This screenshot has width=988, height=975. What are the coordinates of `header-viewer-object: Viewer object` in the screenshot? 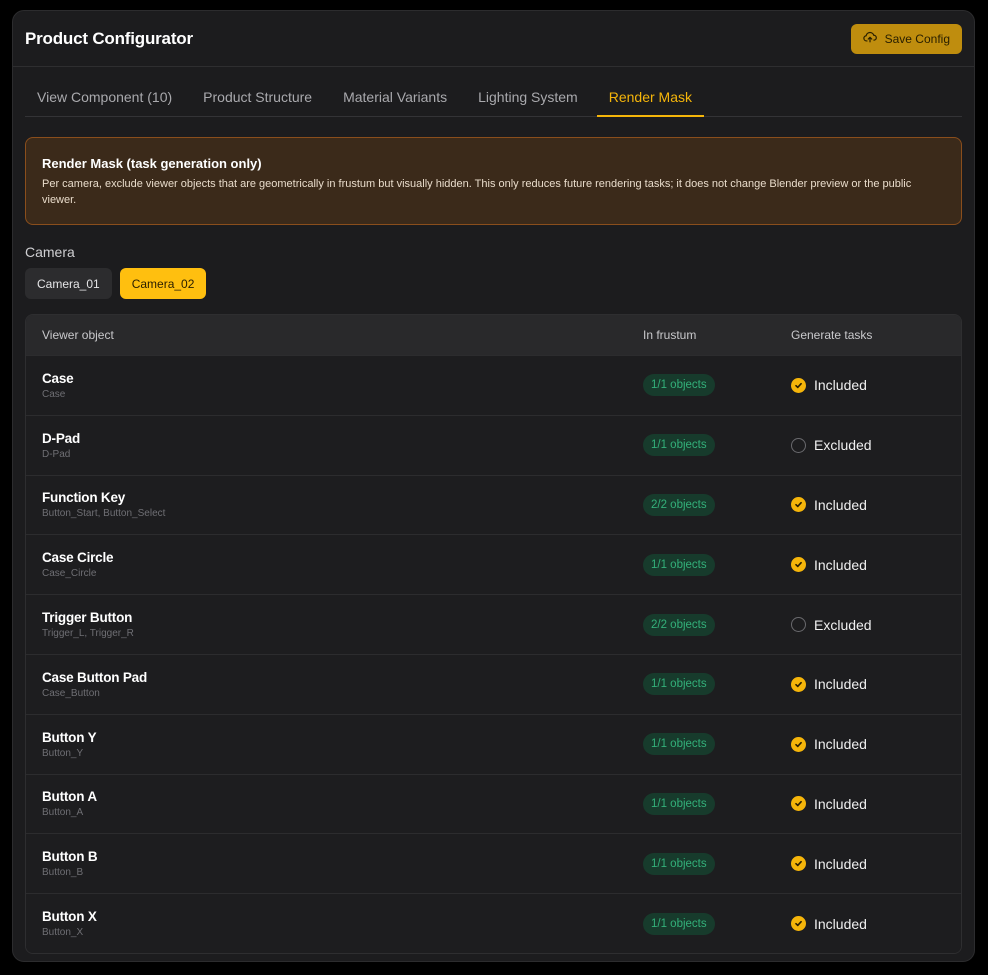 It's located at (78, 335).